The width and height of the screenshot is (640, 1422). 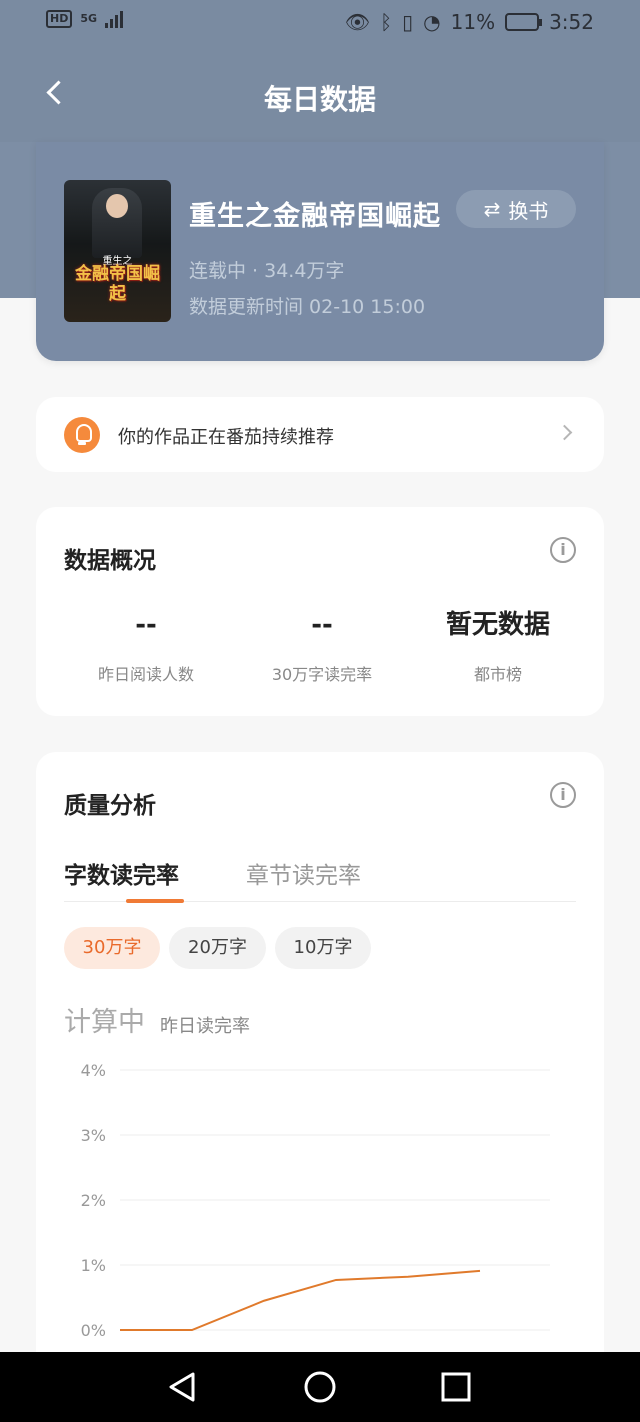 I want to click on stat-label: 都市榜, so click(x=497, y=674).